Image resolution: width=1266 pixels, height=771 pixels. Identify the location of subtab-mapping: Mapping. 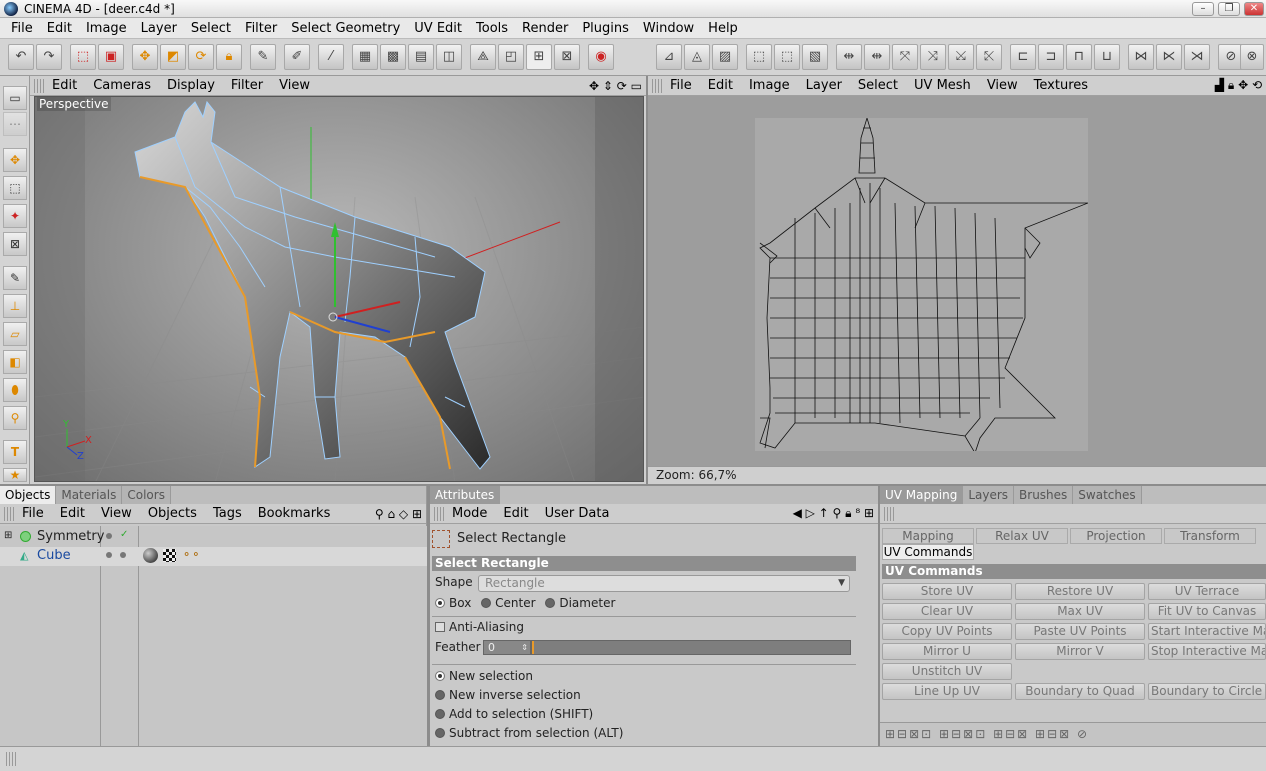
(928, 536).